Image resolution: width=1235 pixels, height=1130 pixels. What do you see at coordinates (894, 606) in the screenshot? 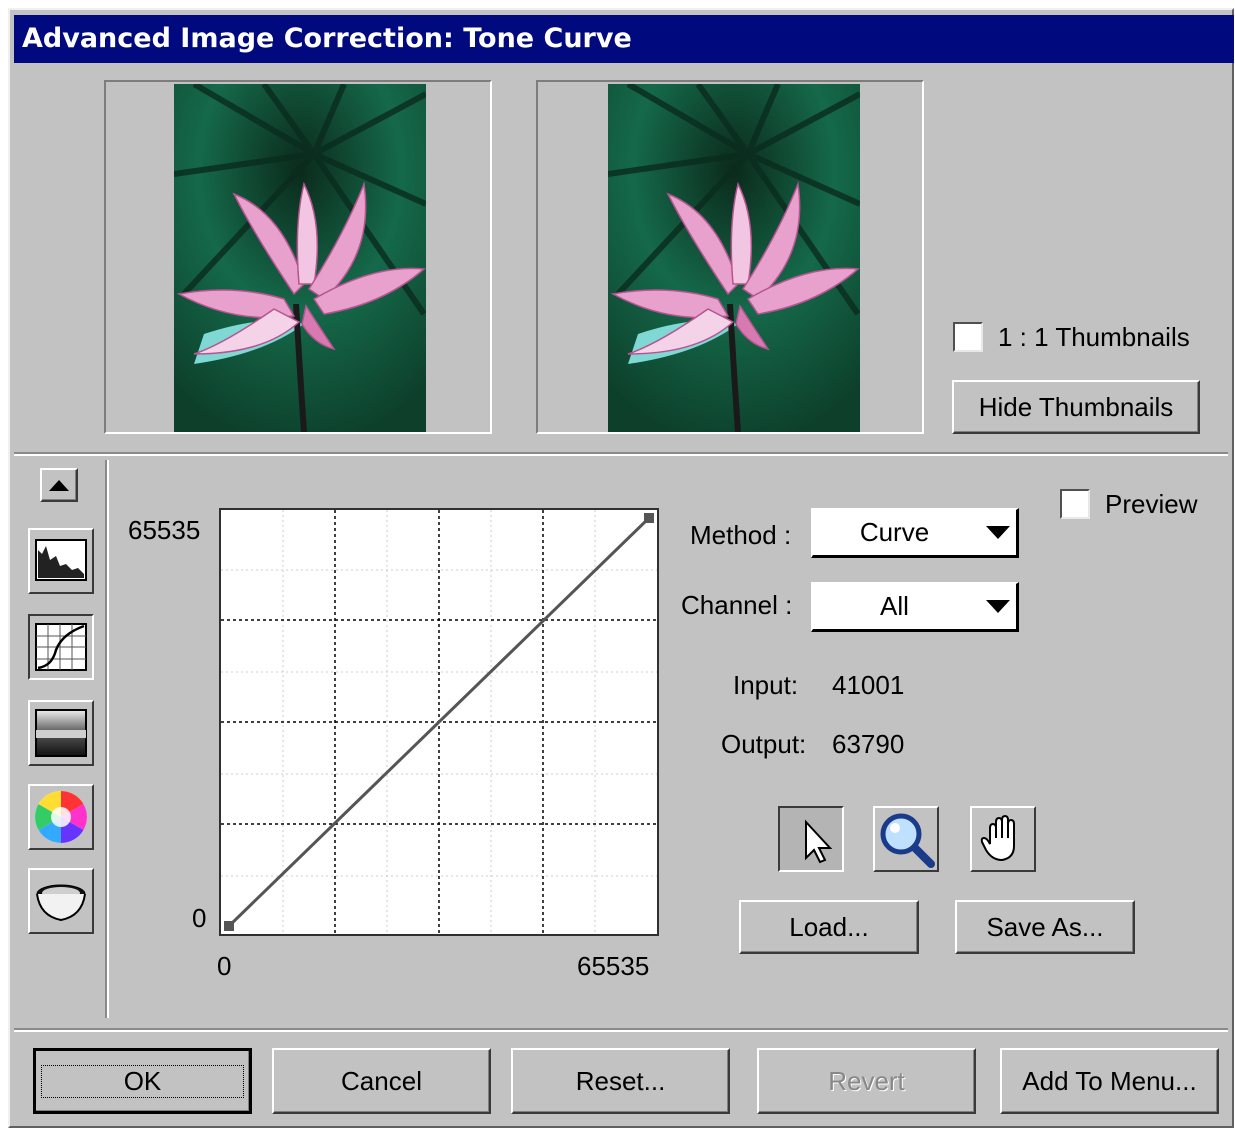
I see `channel-value: All` at bounding box center [894, 606].